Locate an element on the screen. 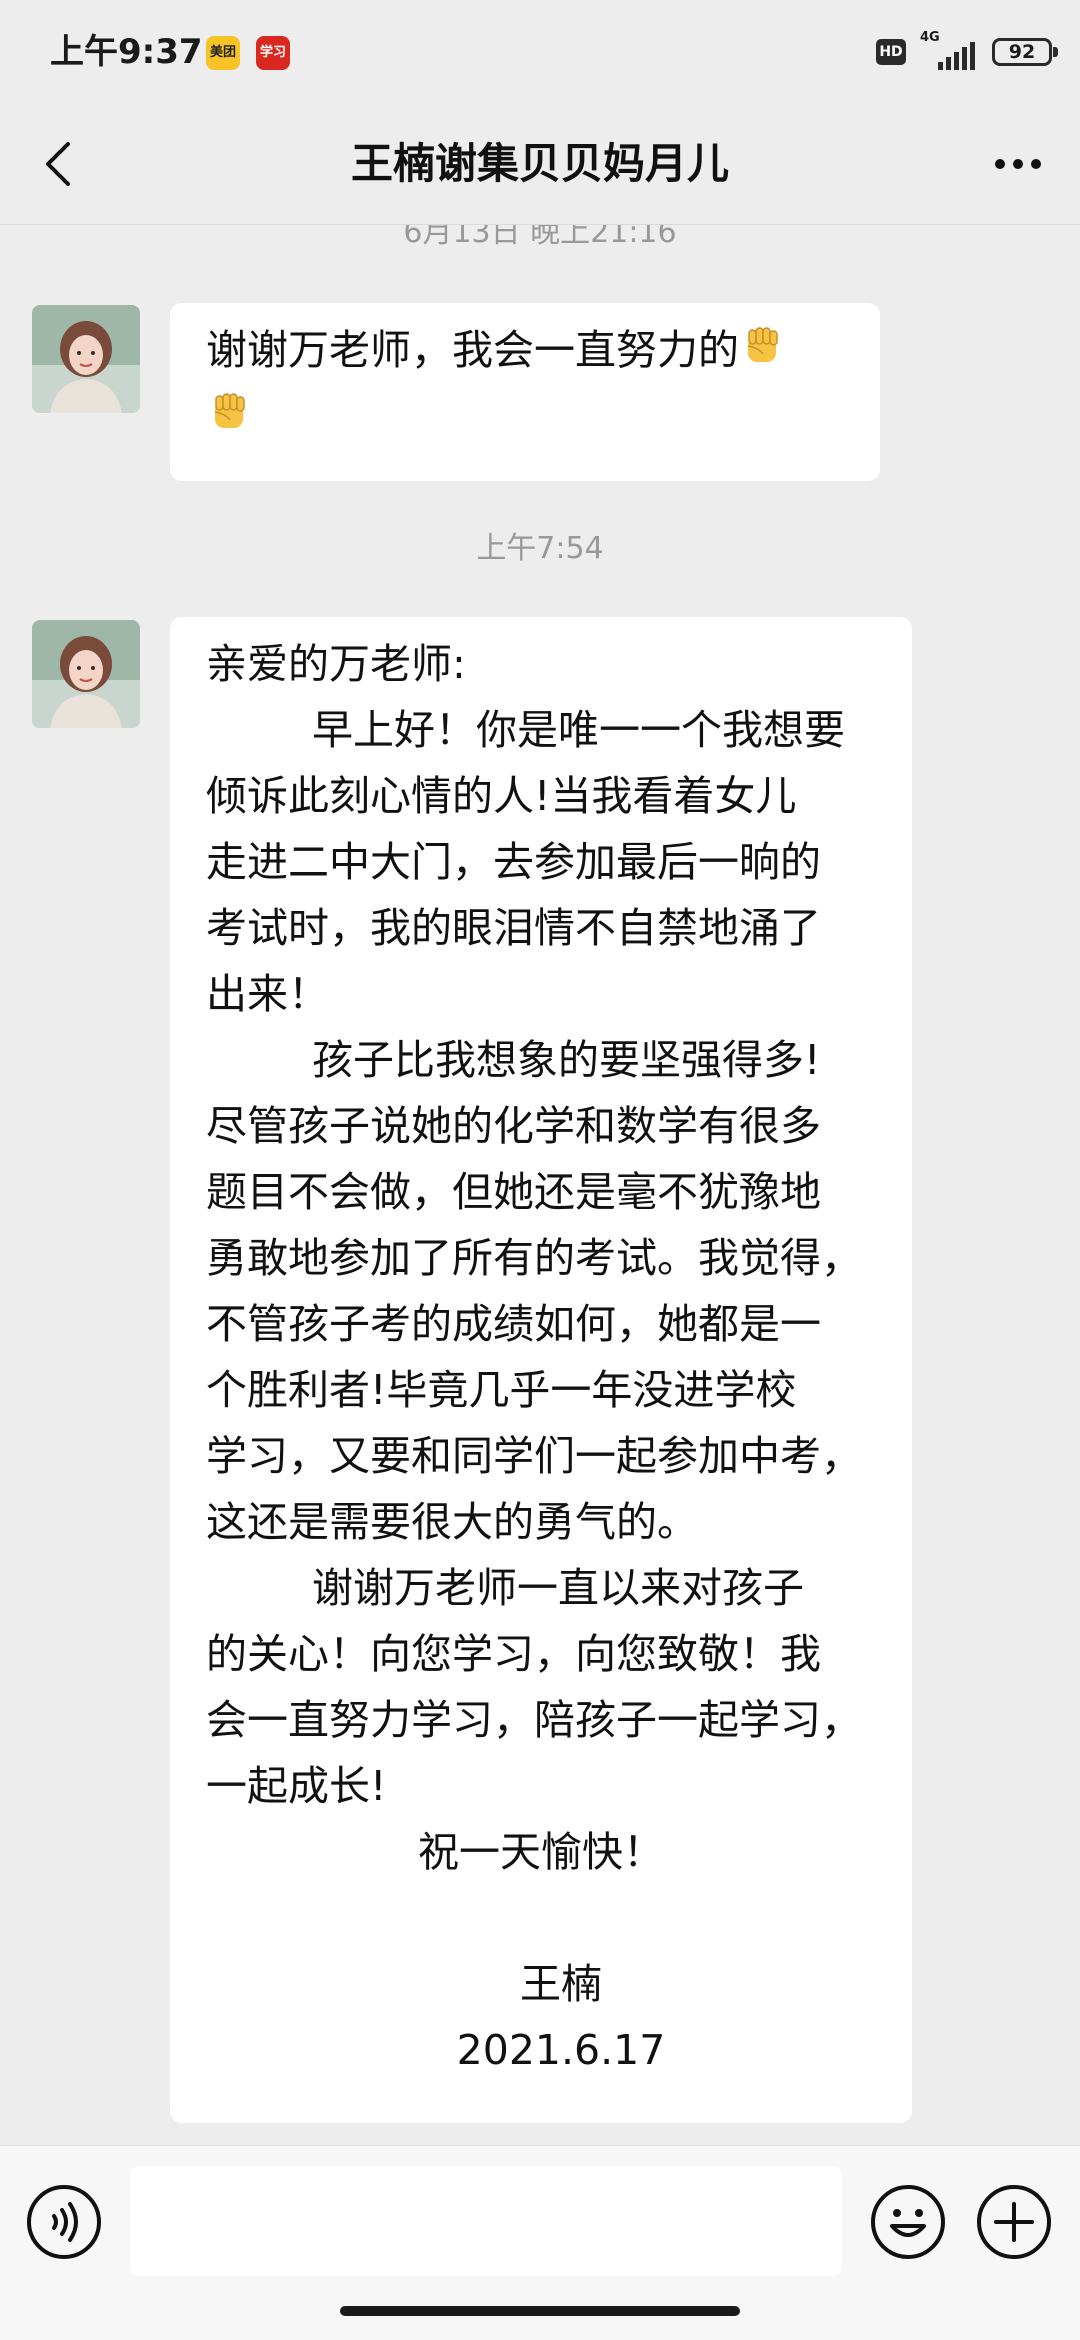 Image resolution: width=1080 pixels, height=2340 pixels. xuexi-app-icon: 学习 is located at coordinates (273, 53).